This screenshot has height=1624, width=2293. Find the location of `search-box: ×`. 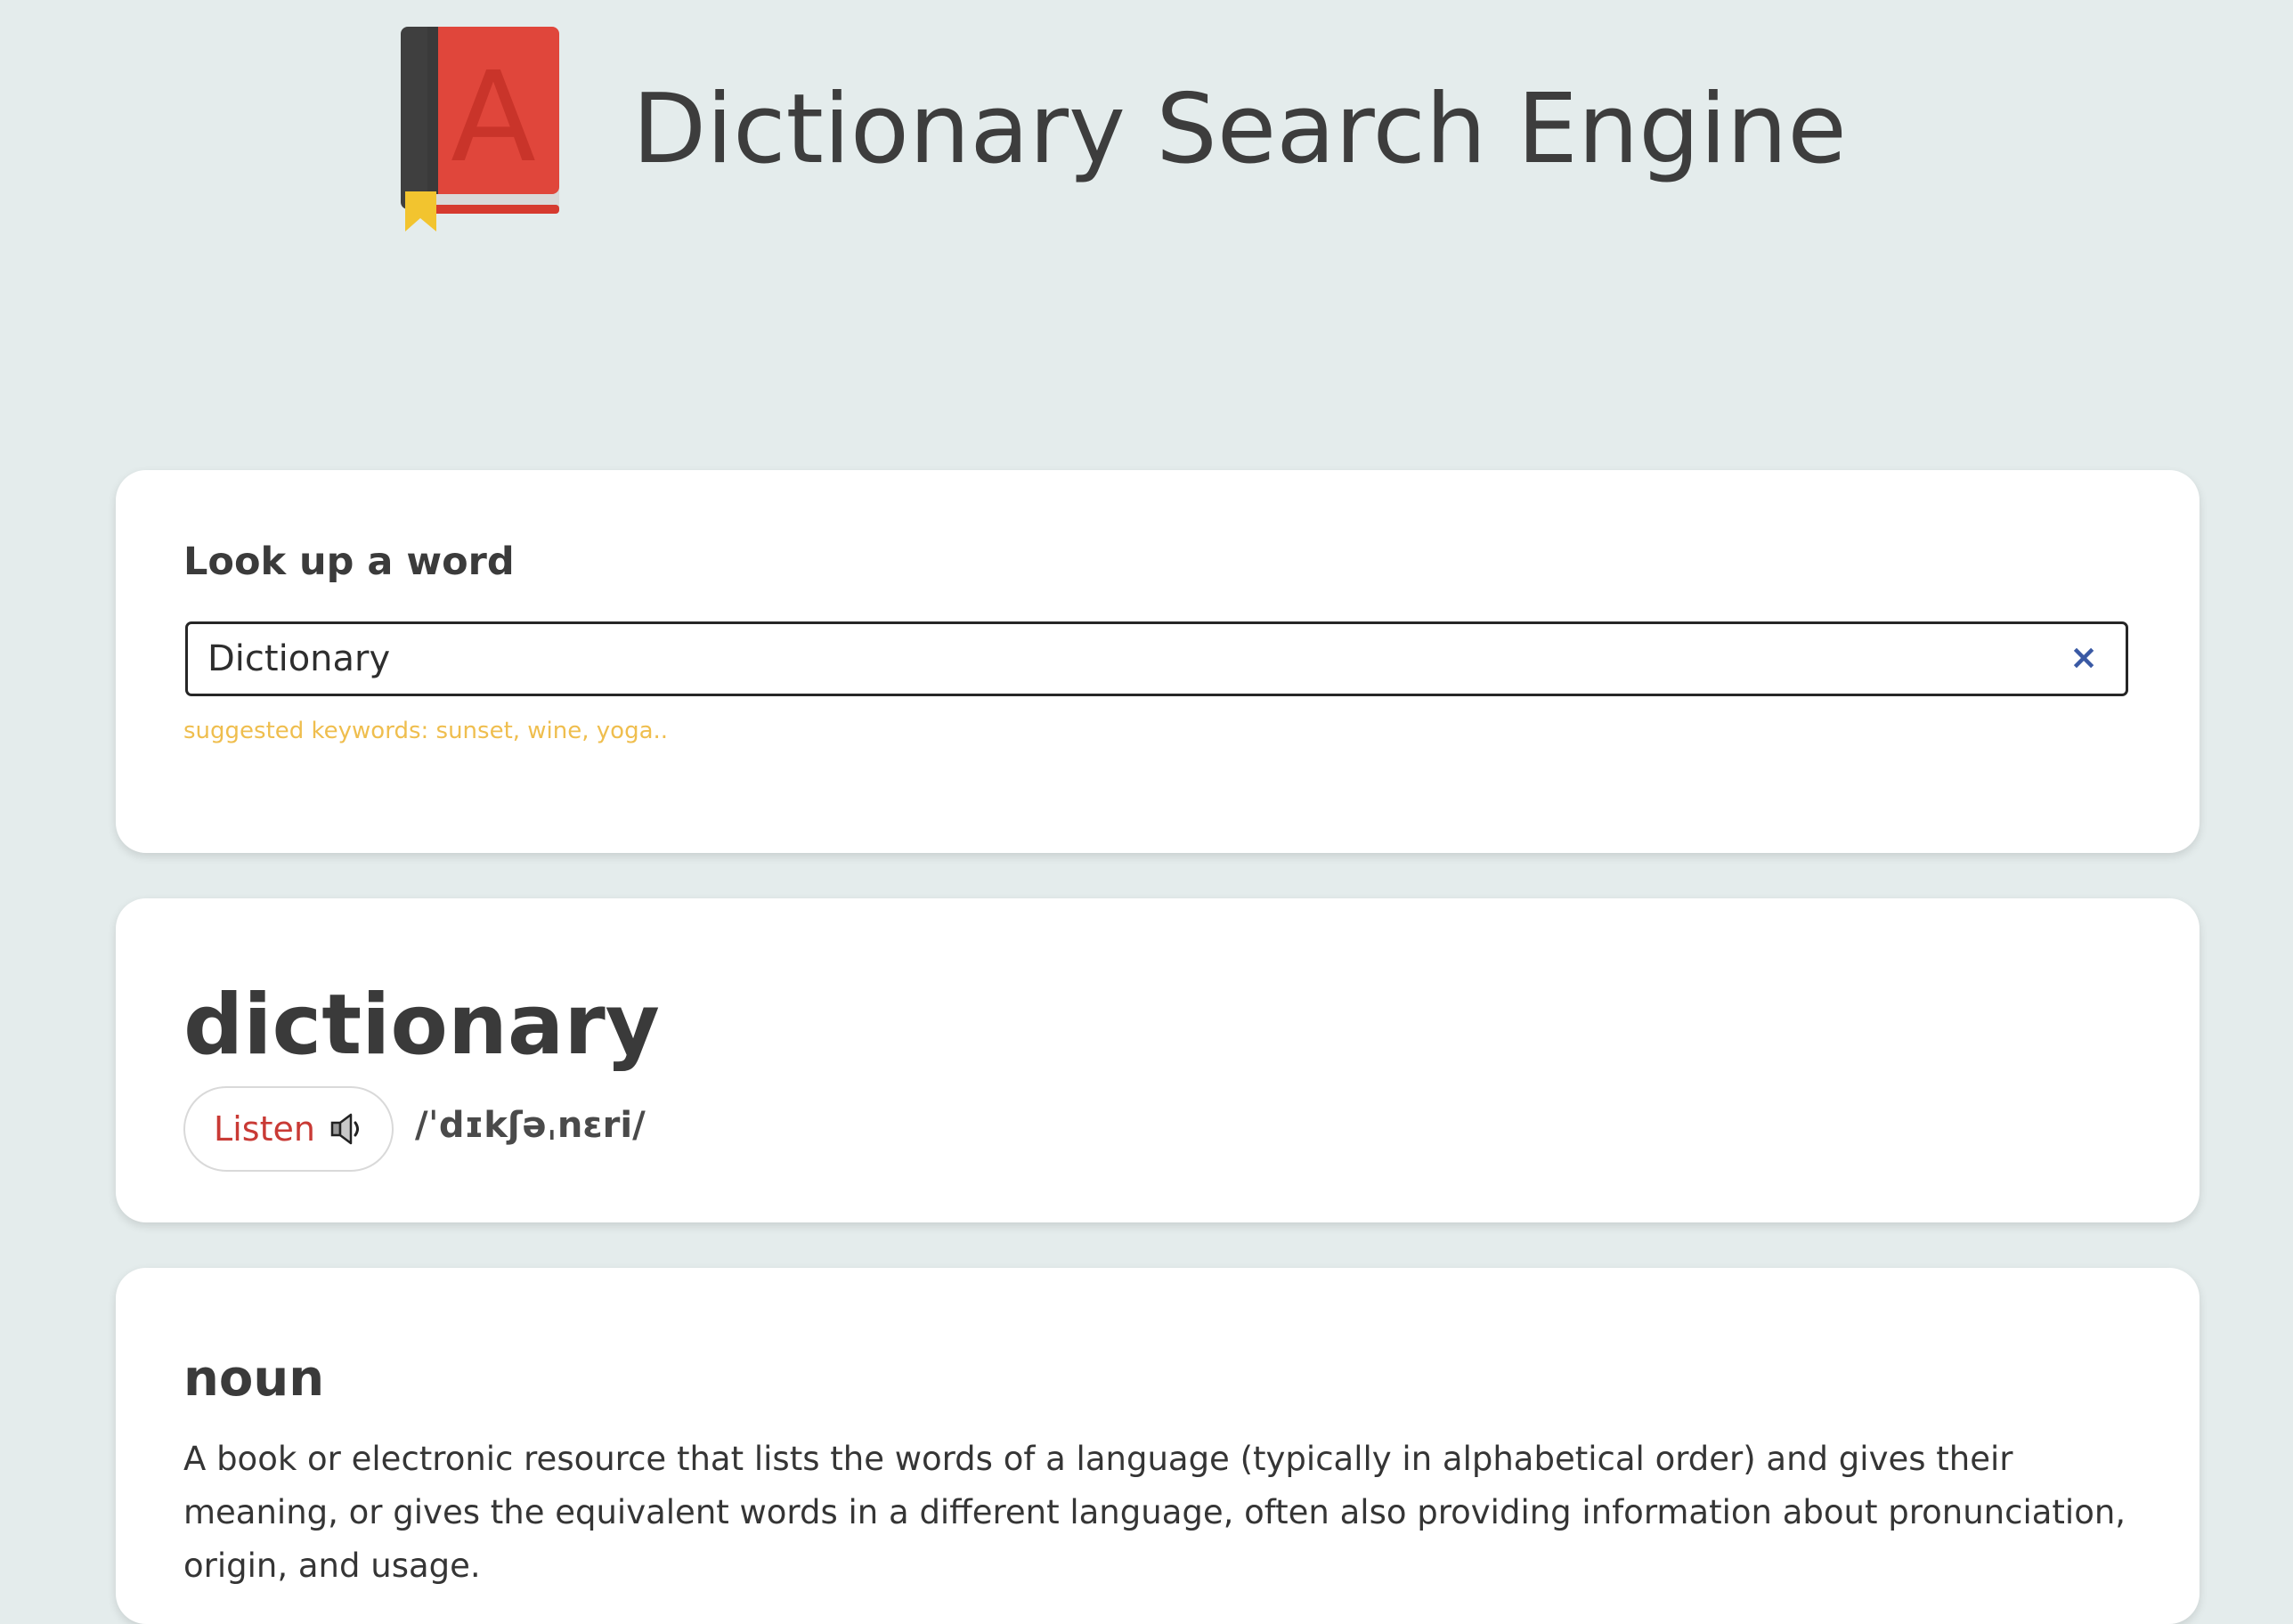

search-box: × is located at coordinates (1156, 658).